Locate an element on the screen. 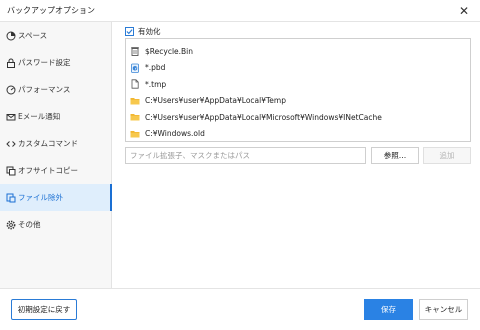 Image resolution: width=480 pixels, height=330 pixels. recycle-bin-icon is located at coordinates (135, 51).